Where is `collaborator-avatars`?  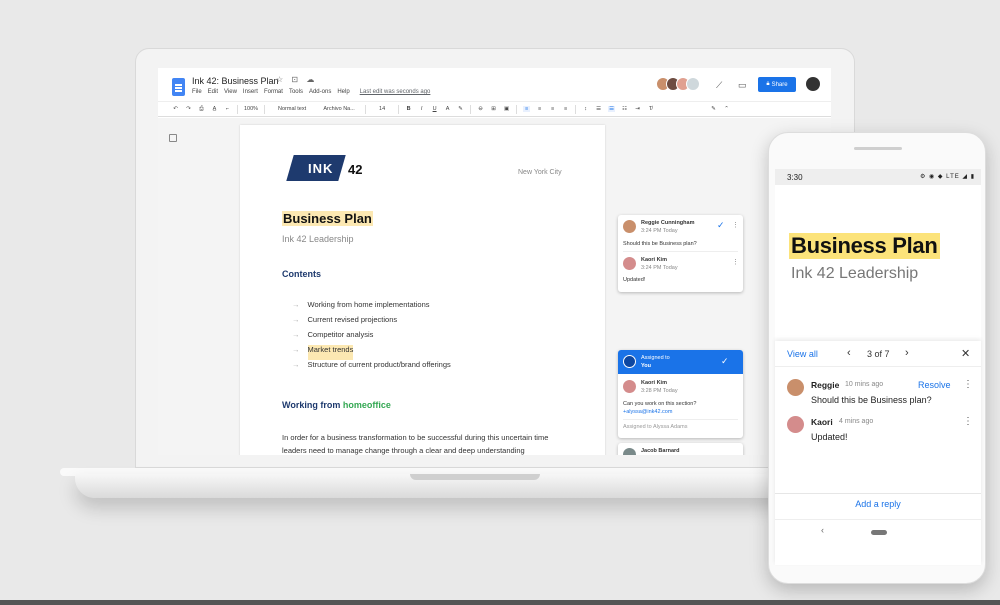 collaborator-avatars is located at coordinates (678, 84).